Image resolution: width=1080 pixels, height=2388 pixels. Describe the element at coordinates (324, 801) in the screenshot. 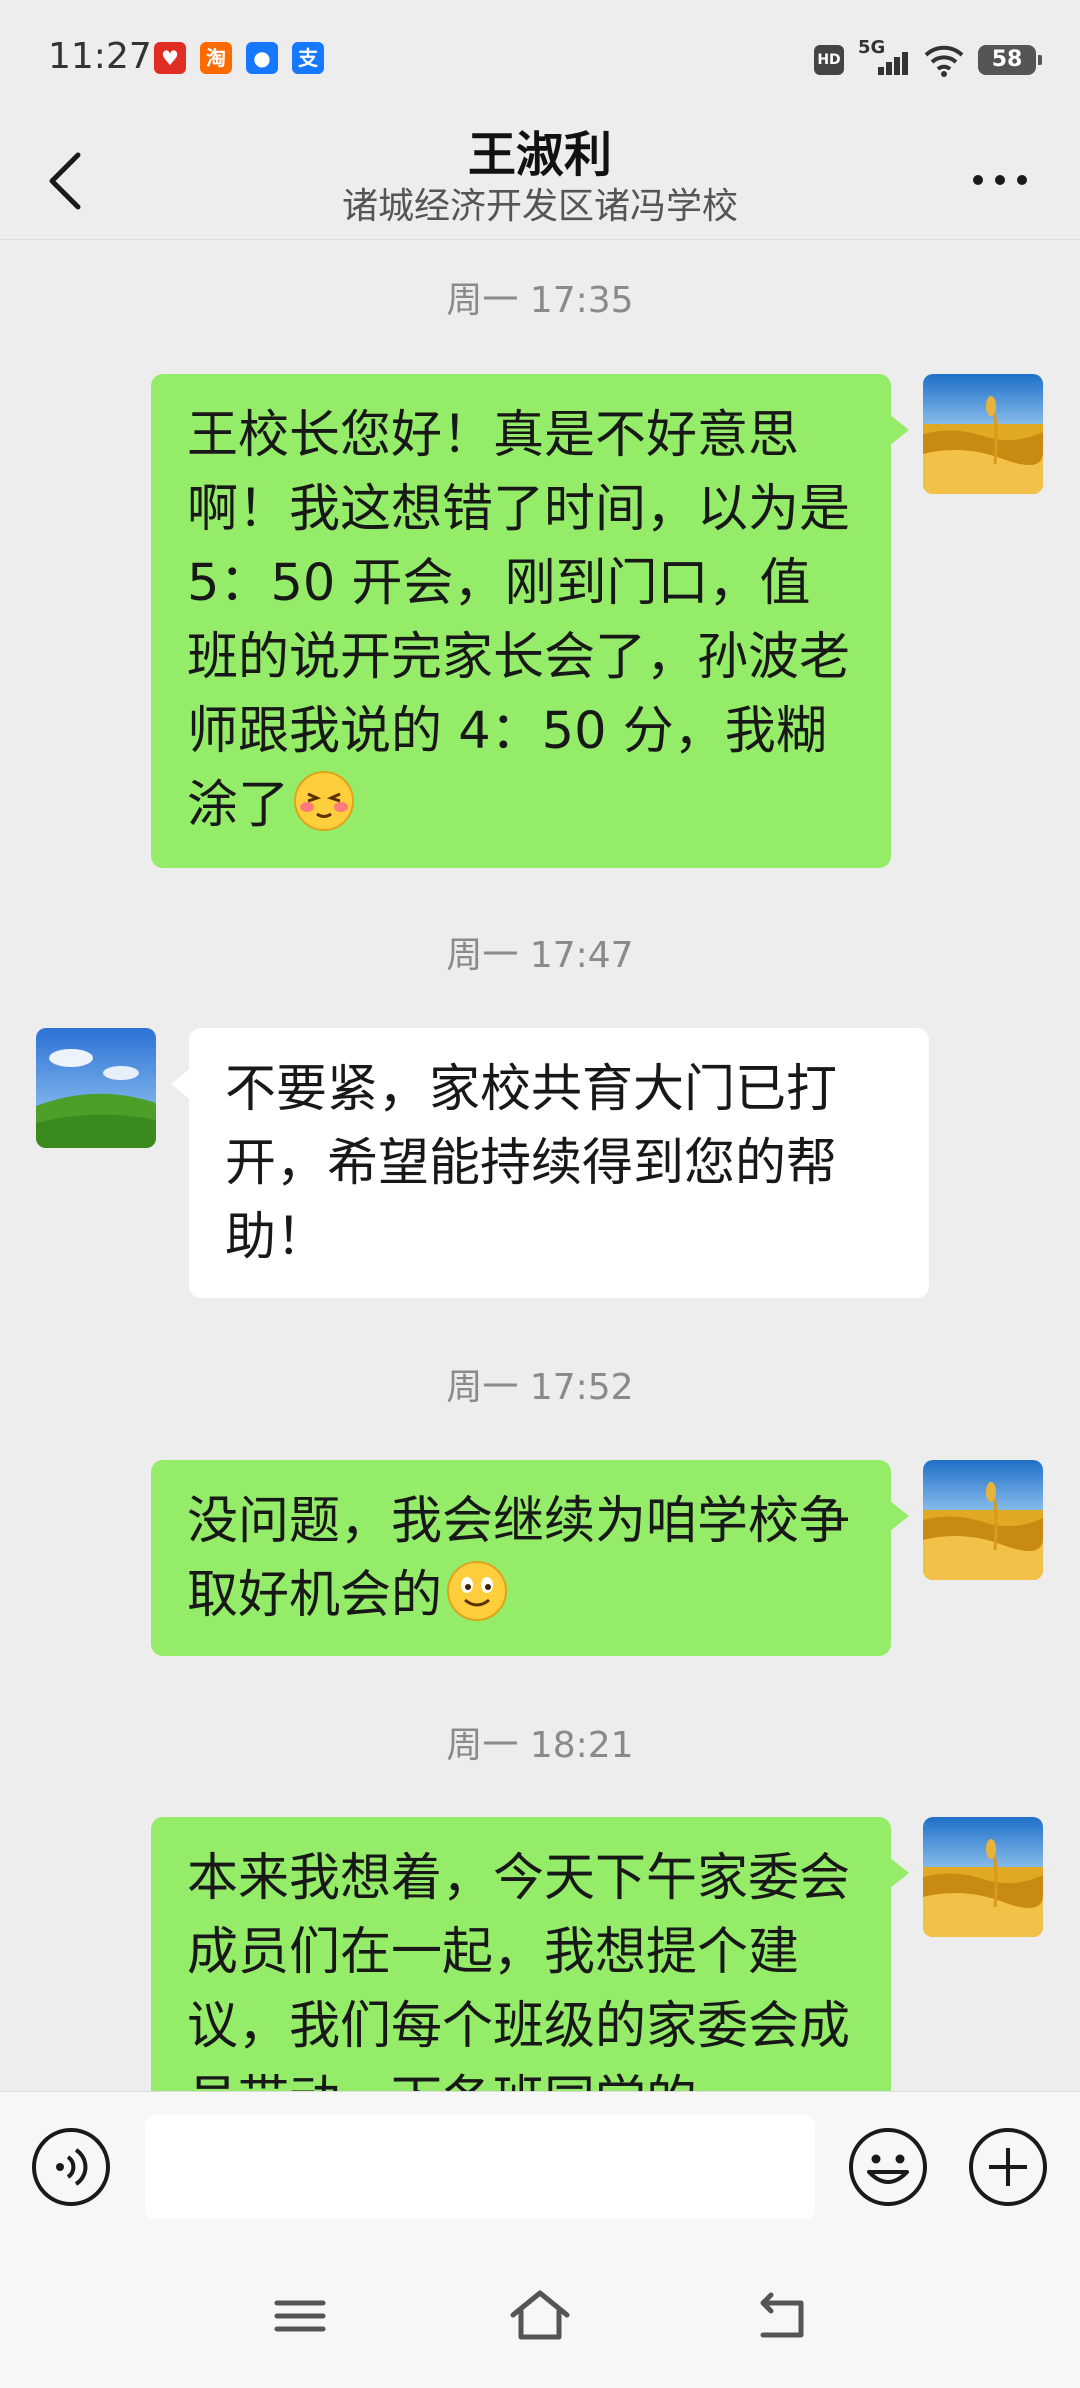

I see `embarrassed-emoji-icon` at that location.